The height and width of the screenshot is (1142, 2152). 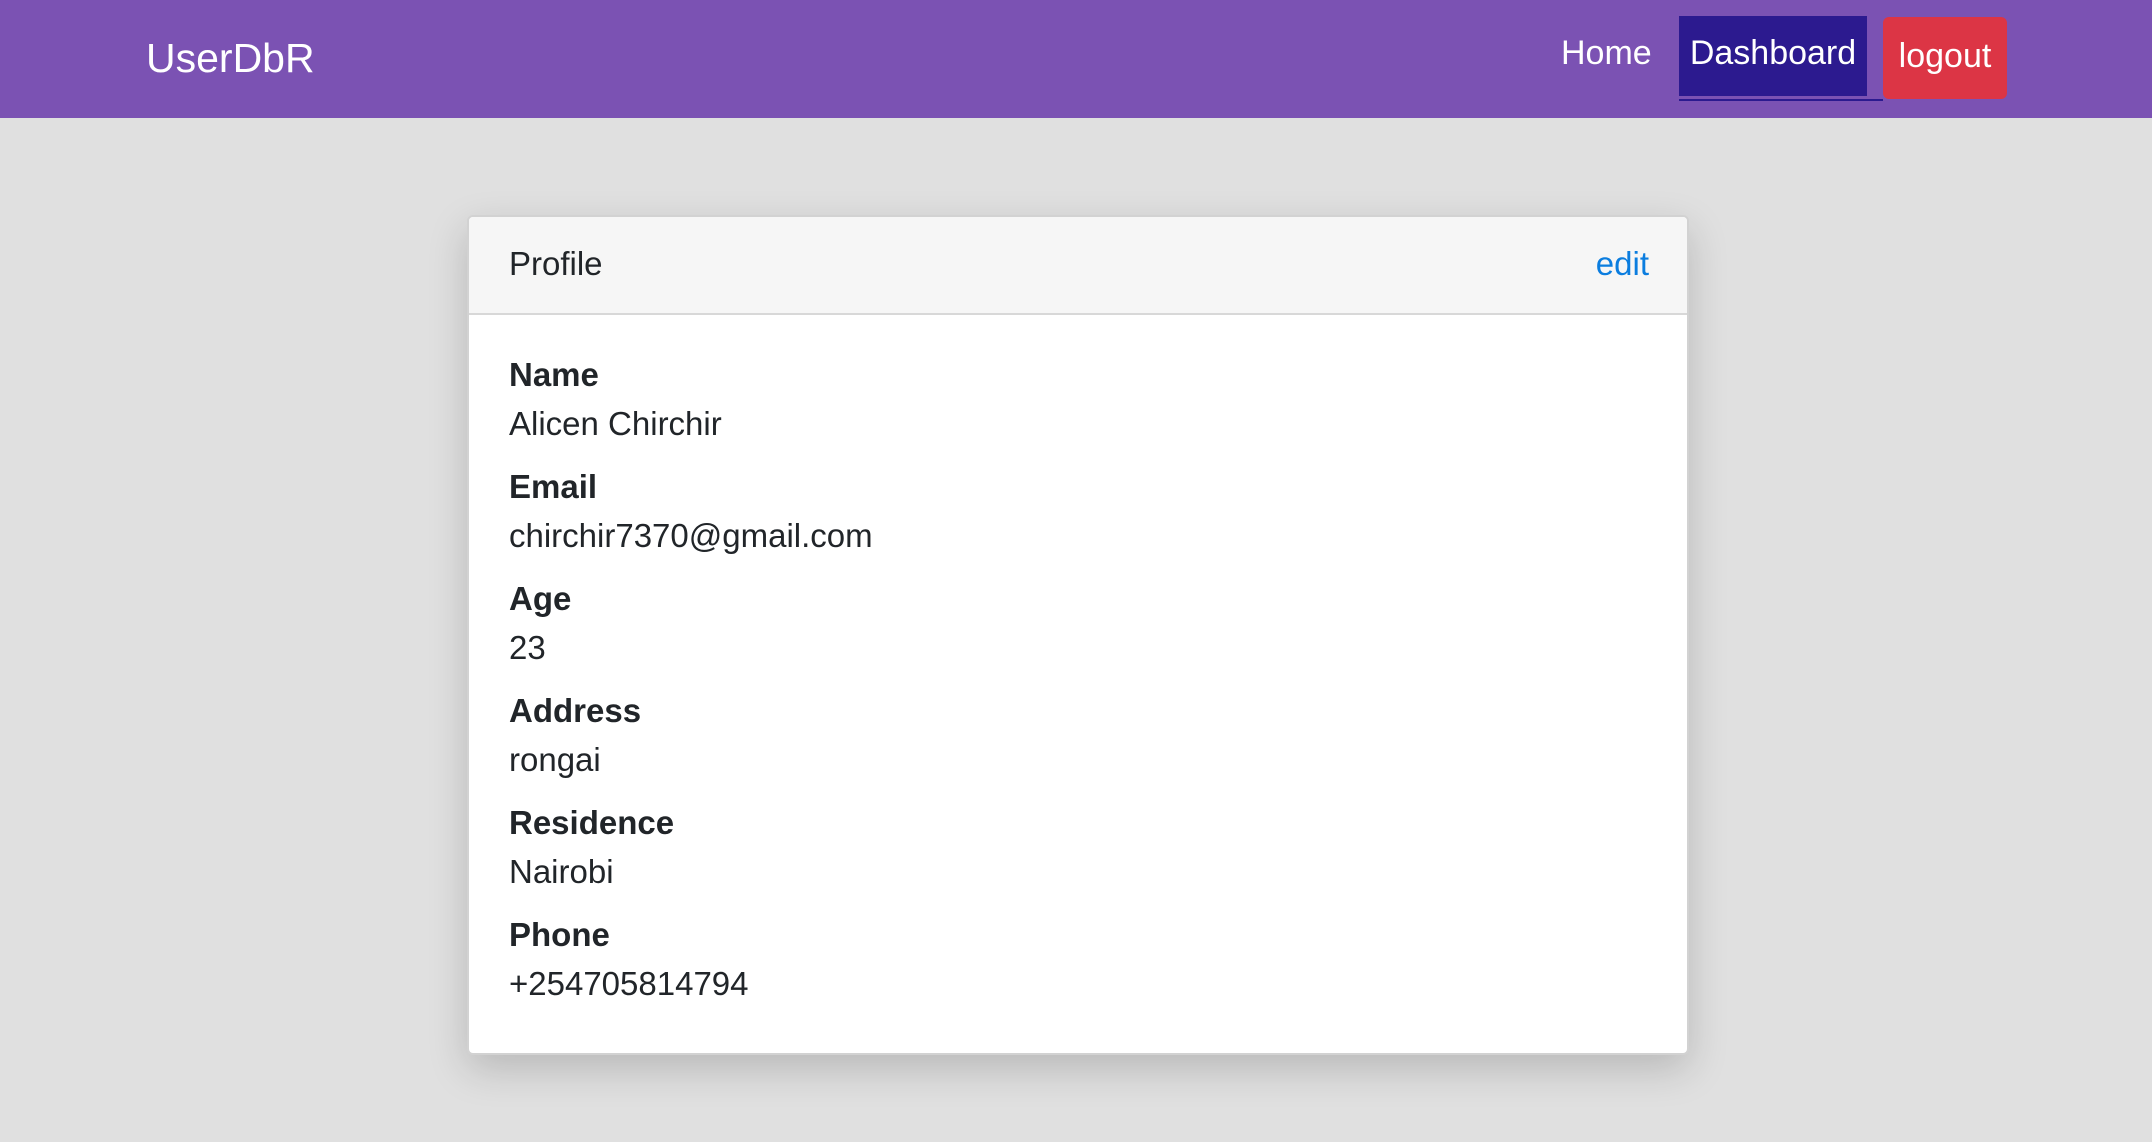 What do you see at coordinates (540, 598) in the screenshot?
I see `field-label: Age` at bounding box center [540, 598].